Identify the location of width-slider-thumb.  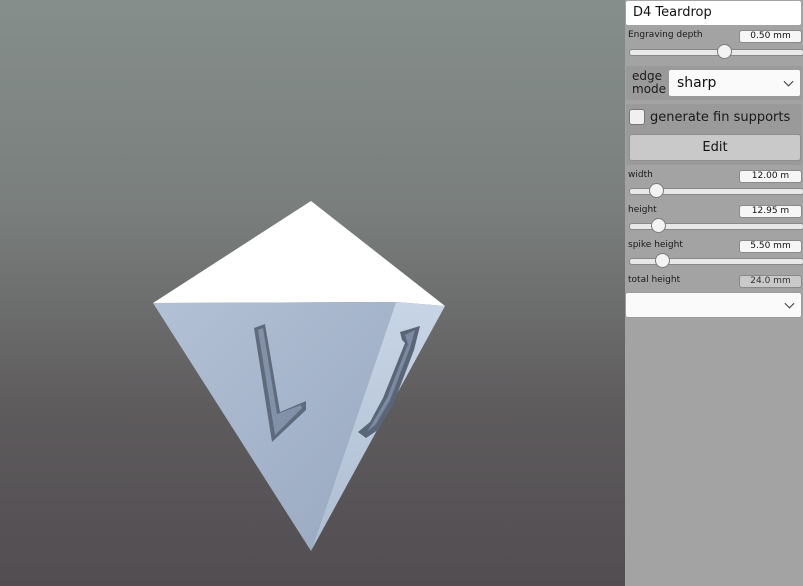
(656, 190).